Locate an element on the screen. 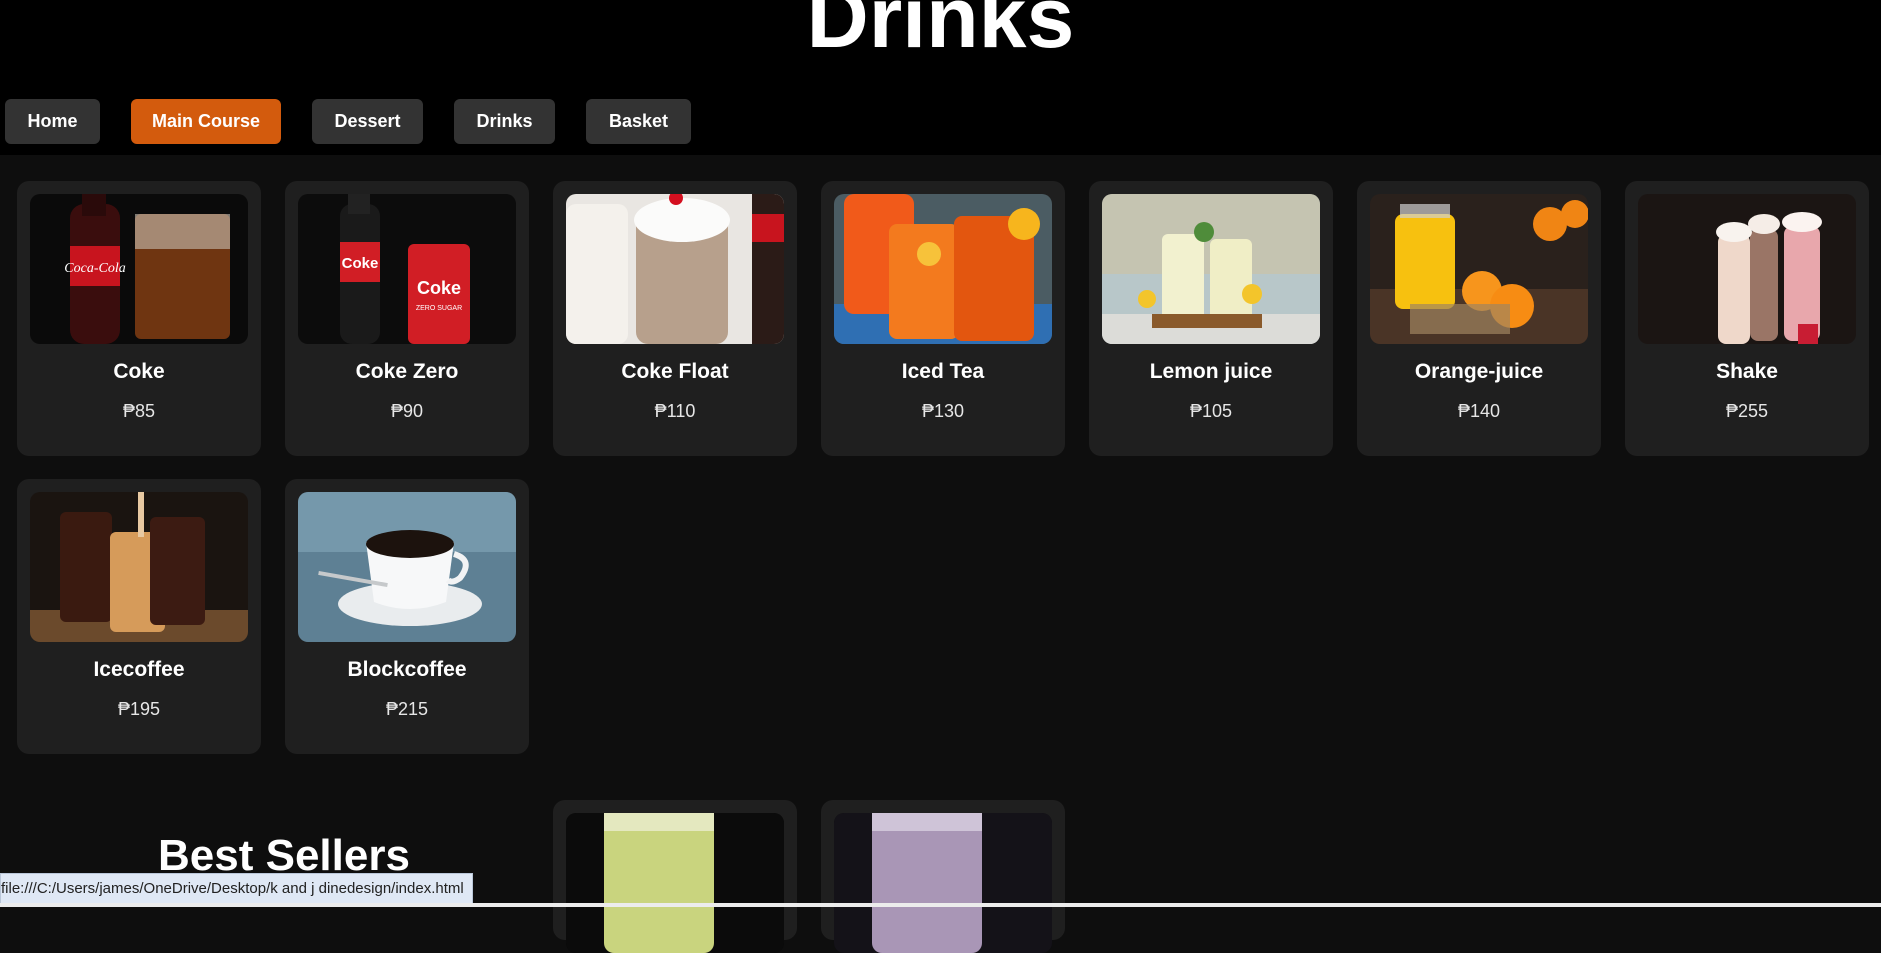  product-name: Blockcoffee is located at coordinates (407, 669).